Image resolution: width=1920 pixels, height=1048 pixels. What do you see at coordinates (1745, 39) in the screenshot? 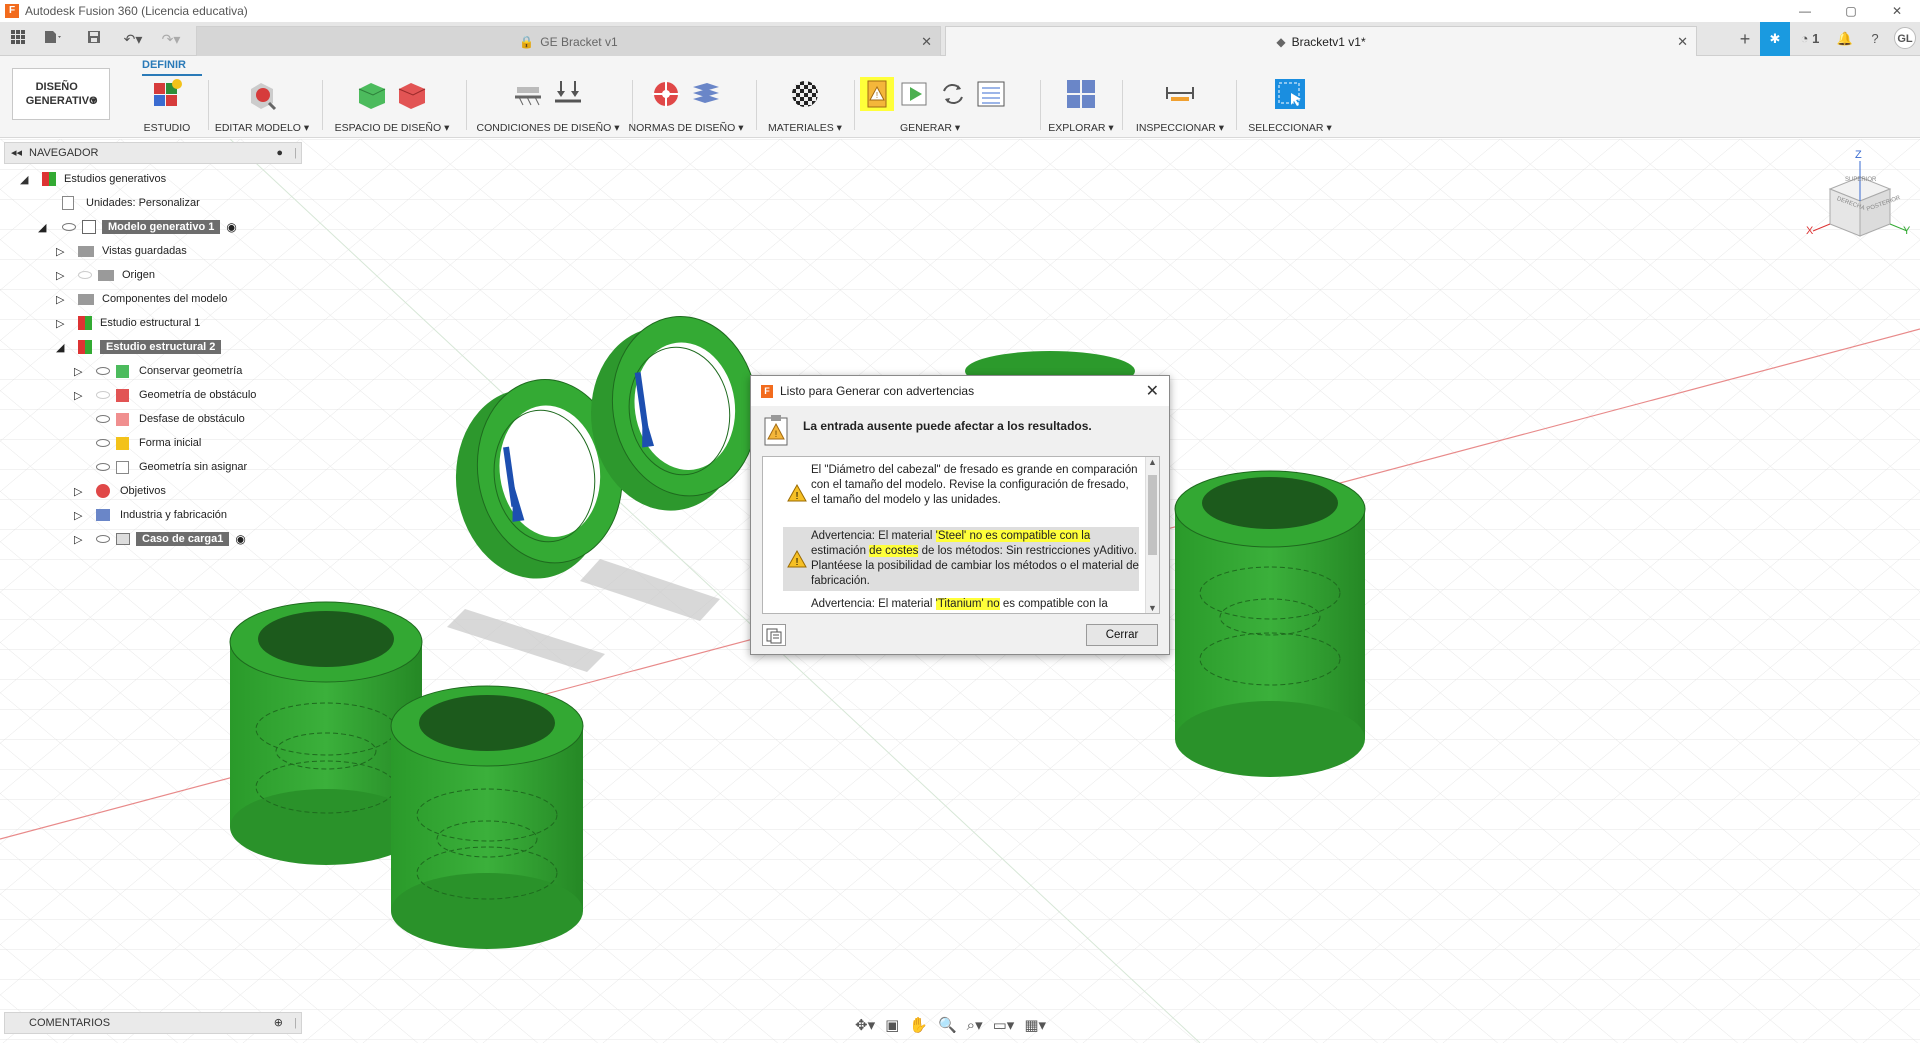
I see `new-tab-plus-icon: +` at bounding box center [1745, 39].